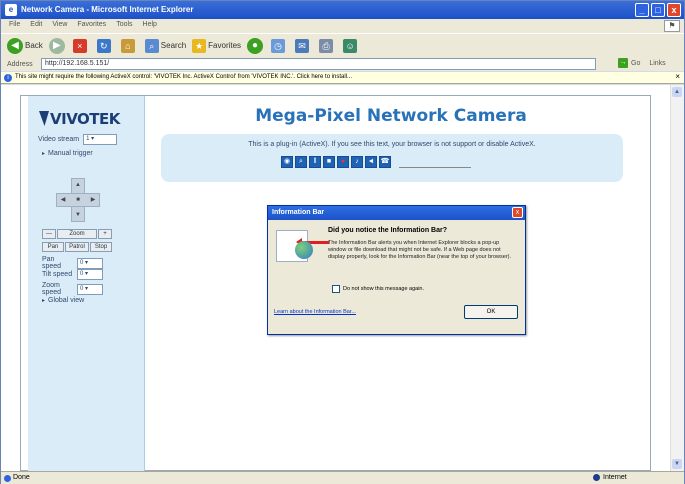  I want to click on scroll-down-icon: ▼, so click(677, 464).